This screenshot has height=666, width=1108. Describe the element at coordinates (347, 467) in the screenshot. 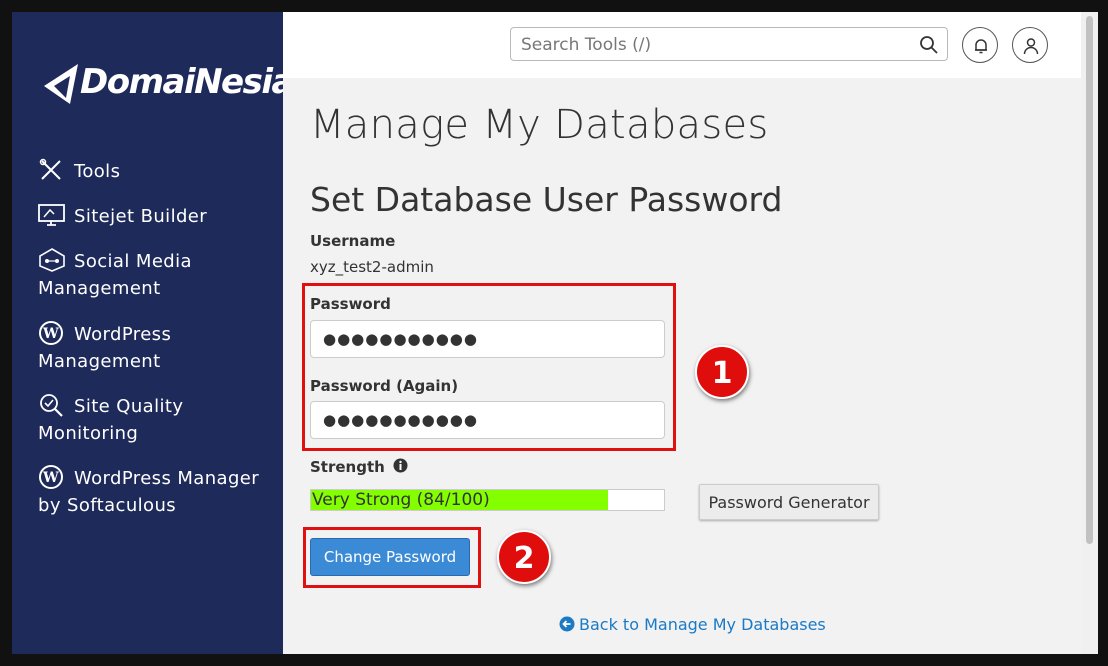

I see `strength-label-text: Strength` at that location.